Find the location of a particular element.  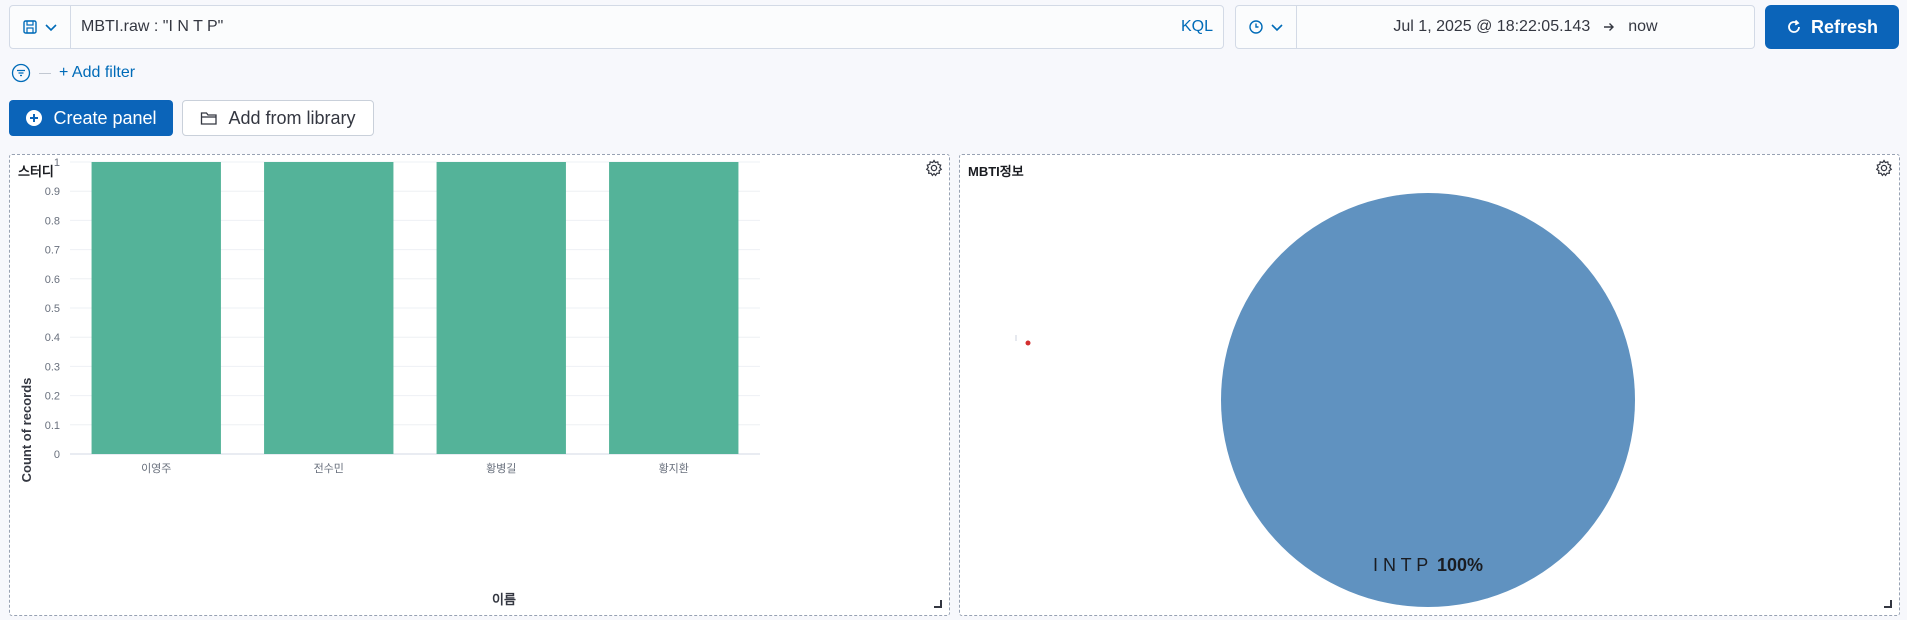

filter-icon is located at coordinates (21, 73).